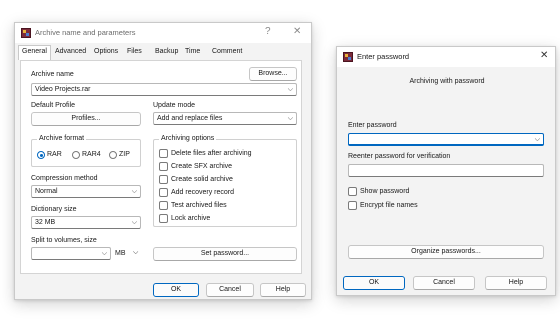 This screenshot has height=336, width=560. I want to click on tab-comment: Comment, so click(227, 53).